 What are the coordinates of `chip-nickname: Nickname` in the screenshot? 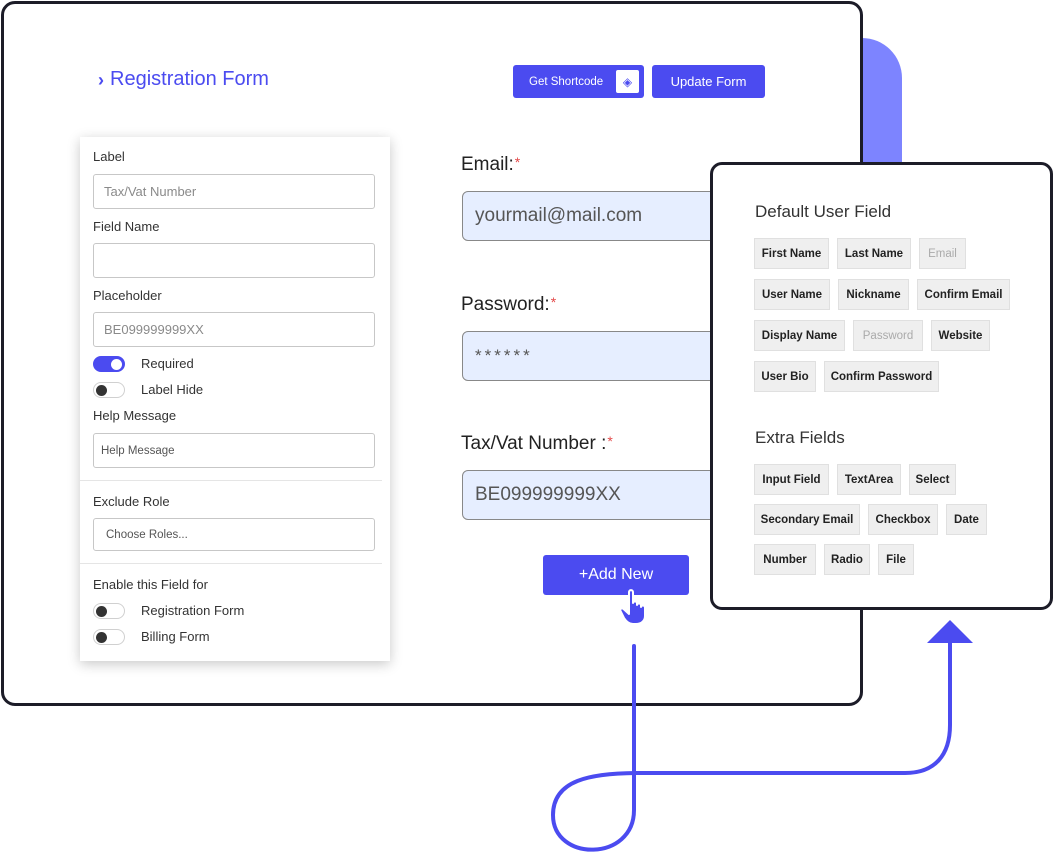 It's located at (873, 294).